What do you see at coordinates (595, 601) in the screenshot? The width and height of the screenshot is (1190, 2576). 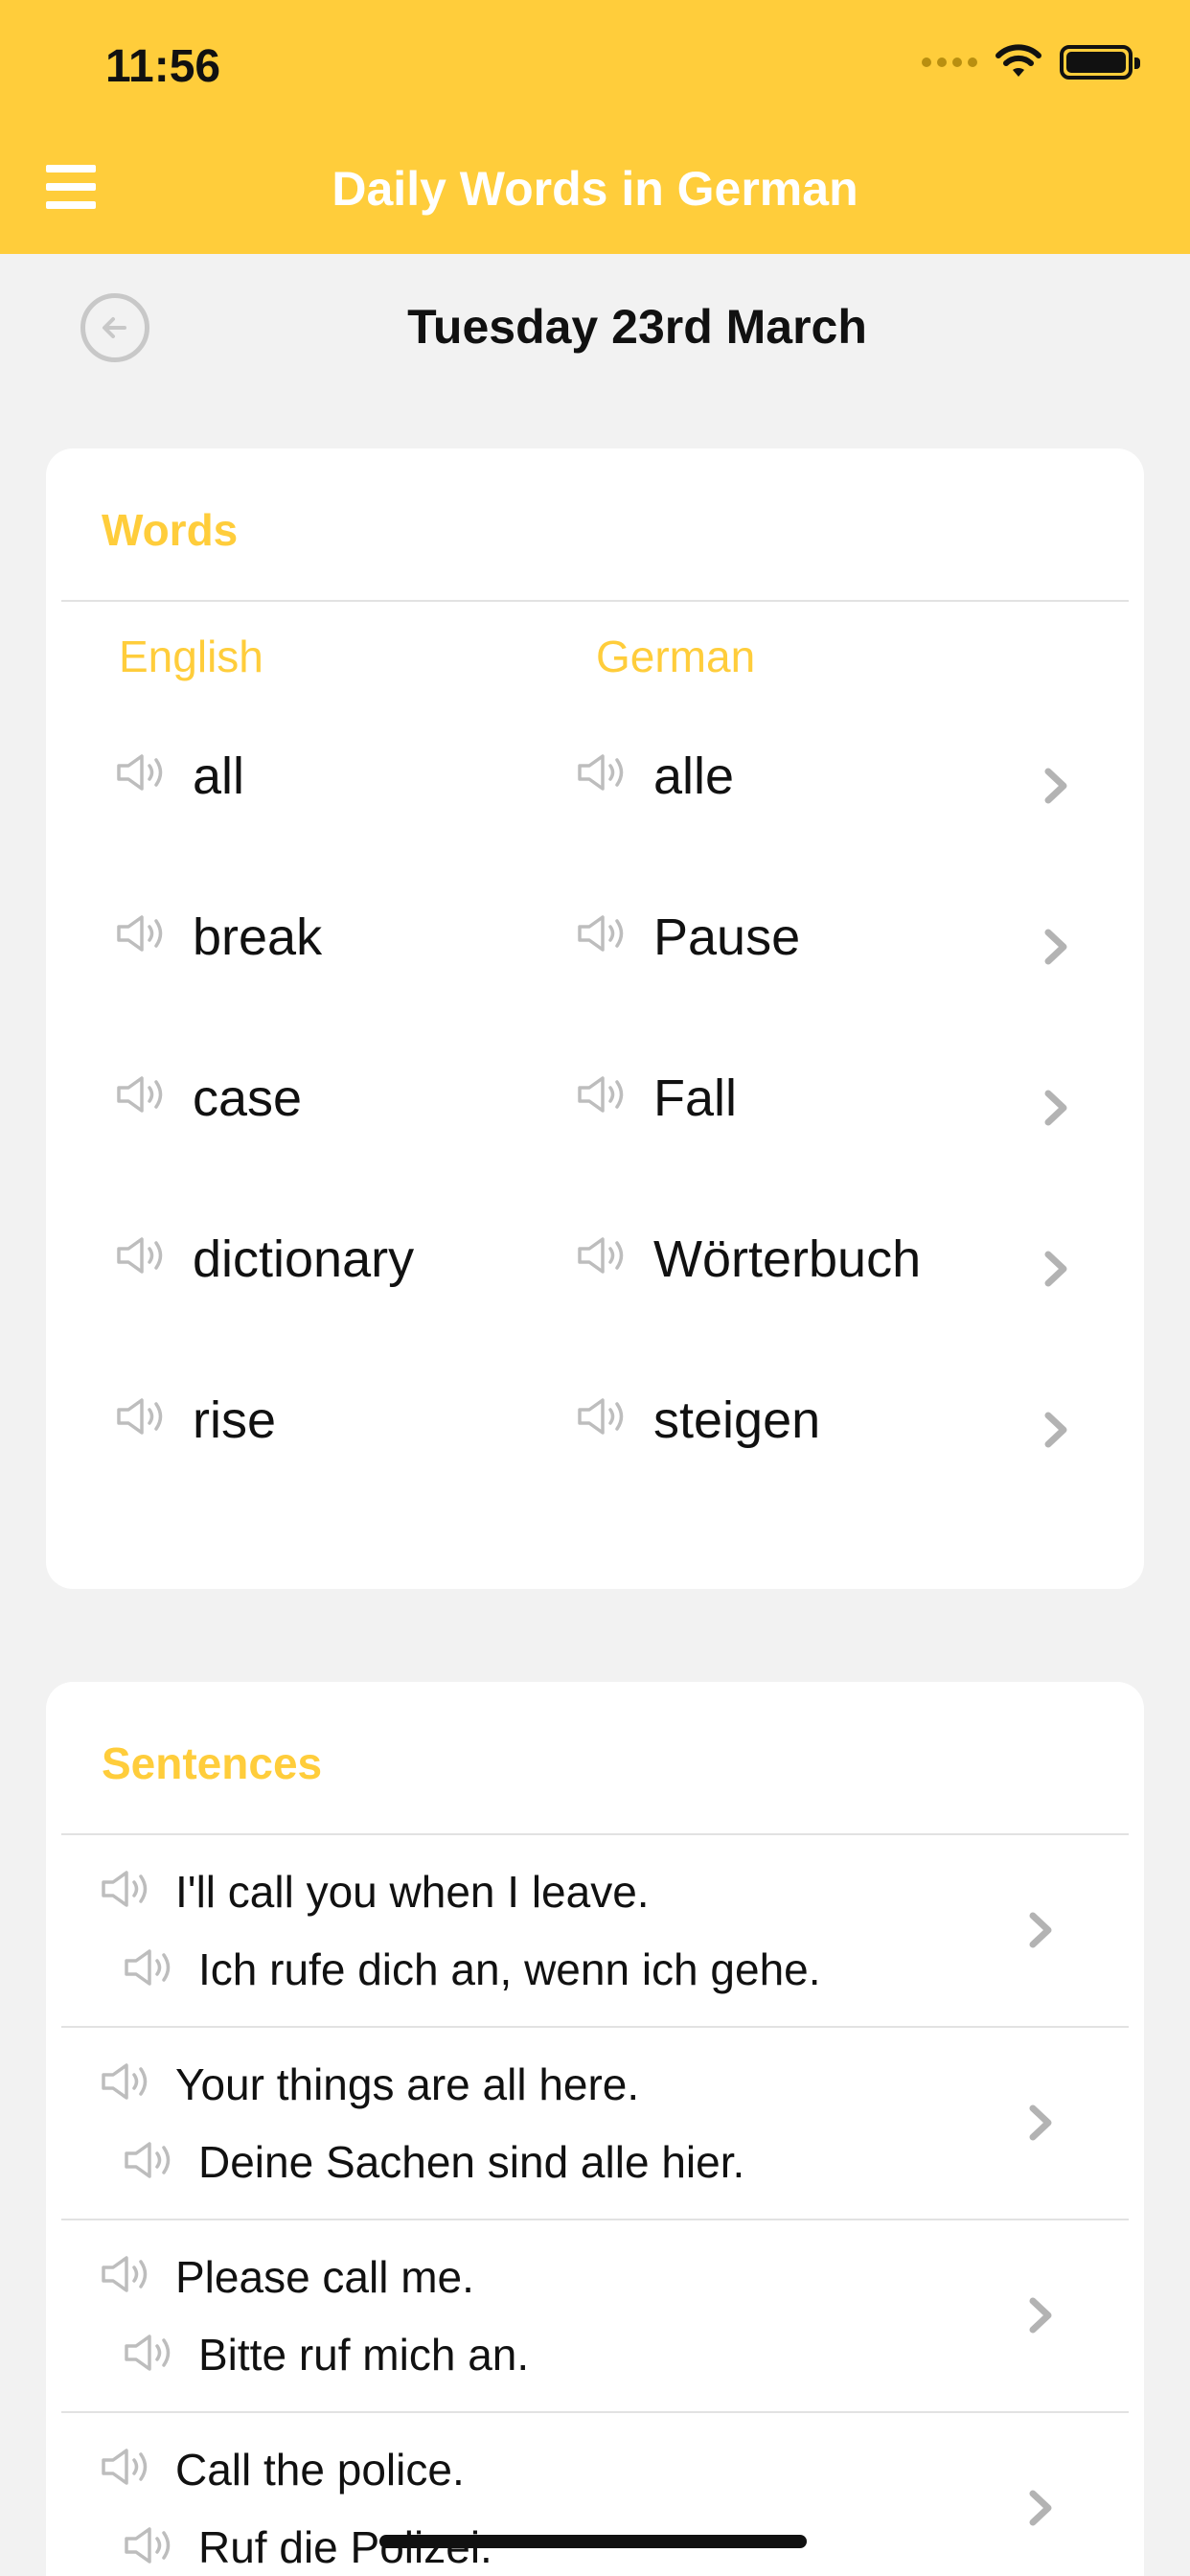 I see `divider` at bounding box center [595, 601].